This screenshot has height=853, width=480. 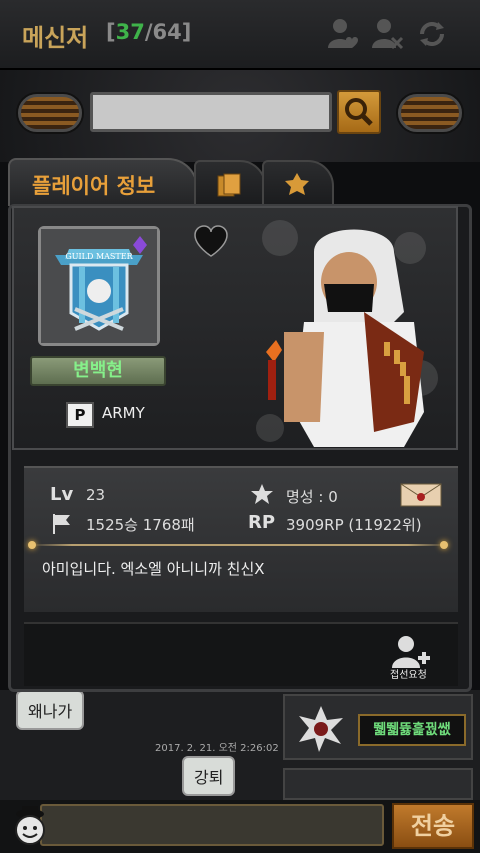 What do you see at coordinates (98, 371) in the screenshot?
I see `player-name: 변백현` at bounding box center [98, 371].